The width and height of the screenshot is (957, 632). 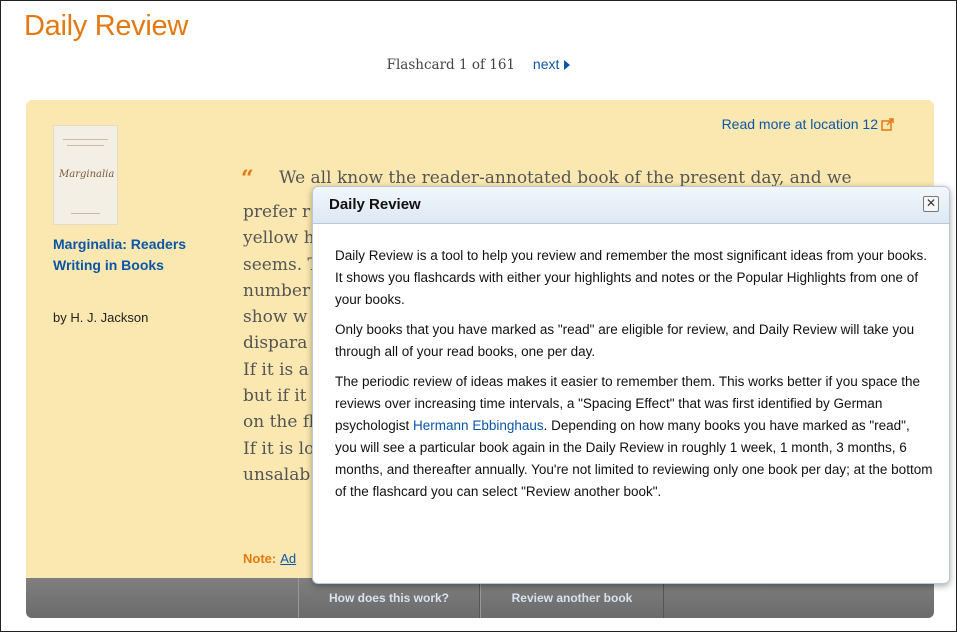 I want to click on flashcard-navigation: Flashcard 1 of 161 next, so click(x=478, y=64).